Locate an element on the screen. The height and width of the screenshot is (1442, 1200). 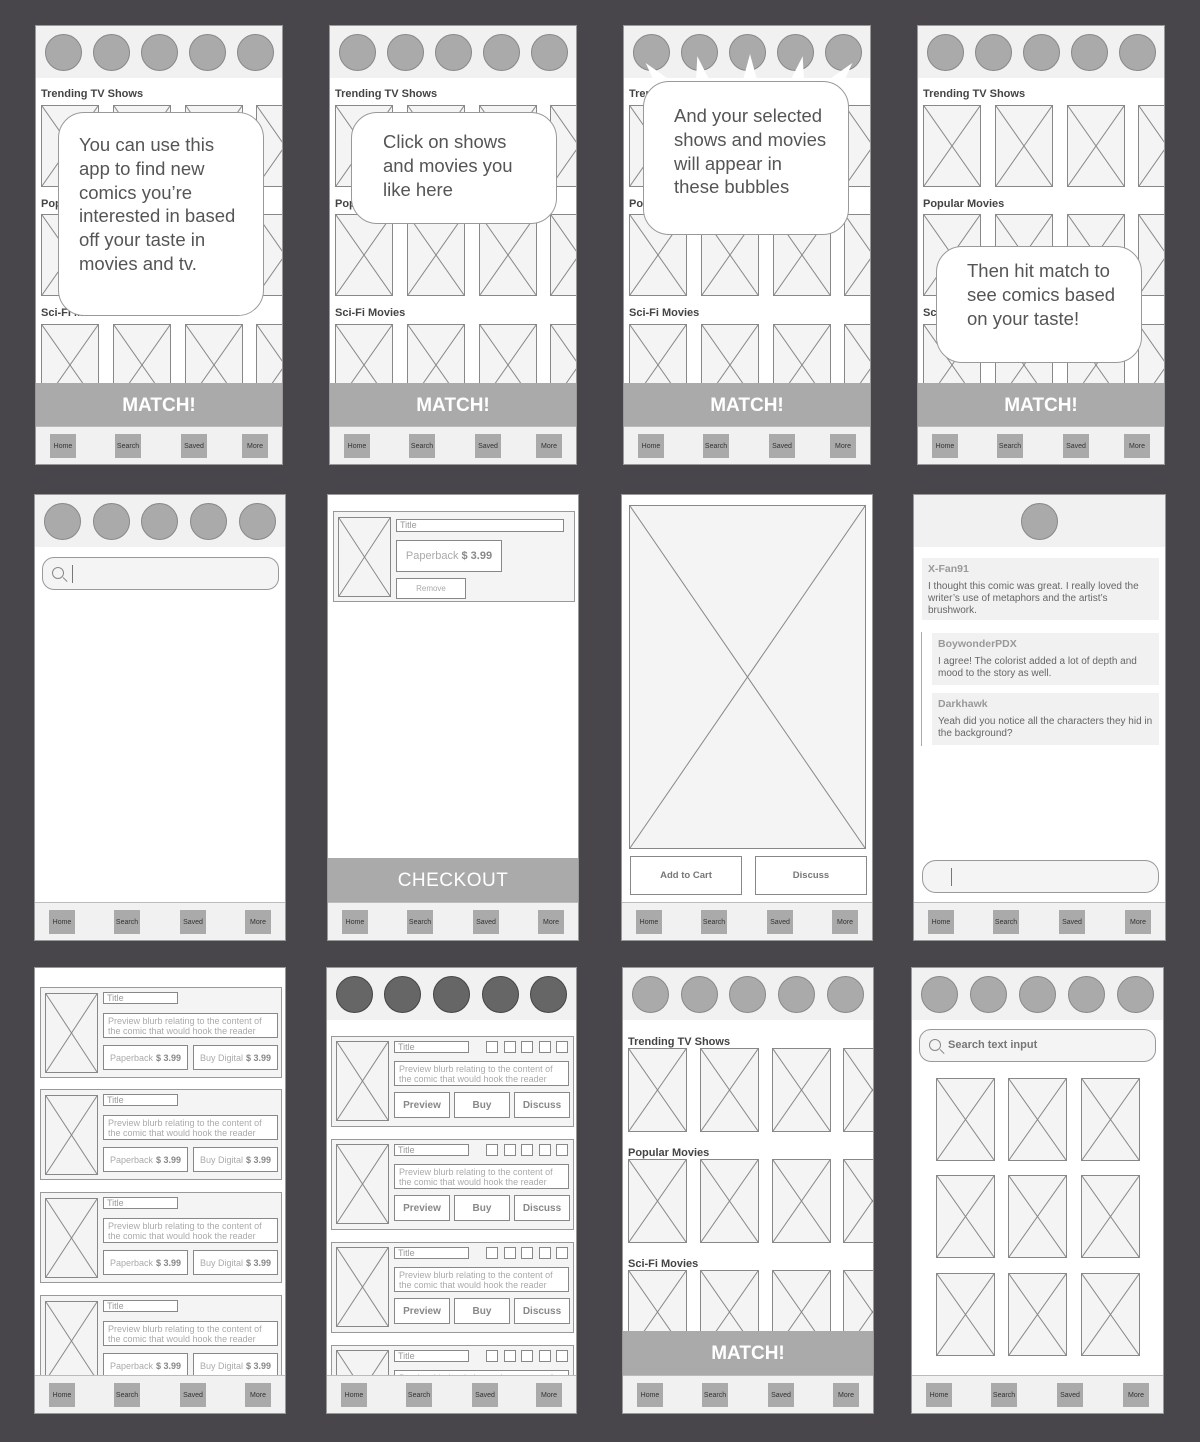
remove-button: Remove is located at coordinates (431, 588).